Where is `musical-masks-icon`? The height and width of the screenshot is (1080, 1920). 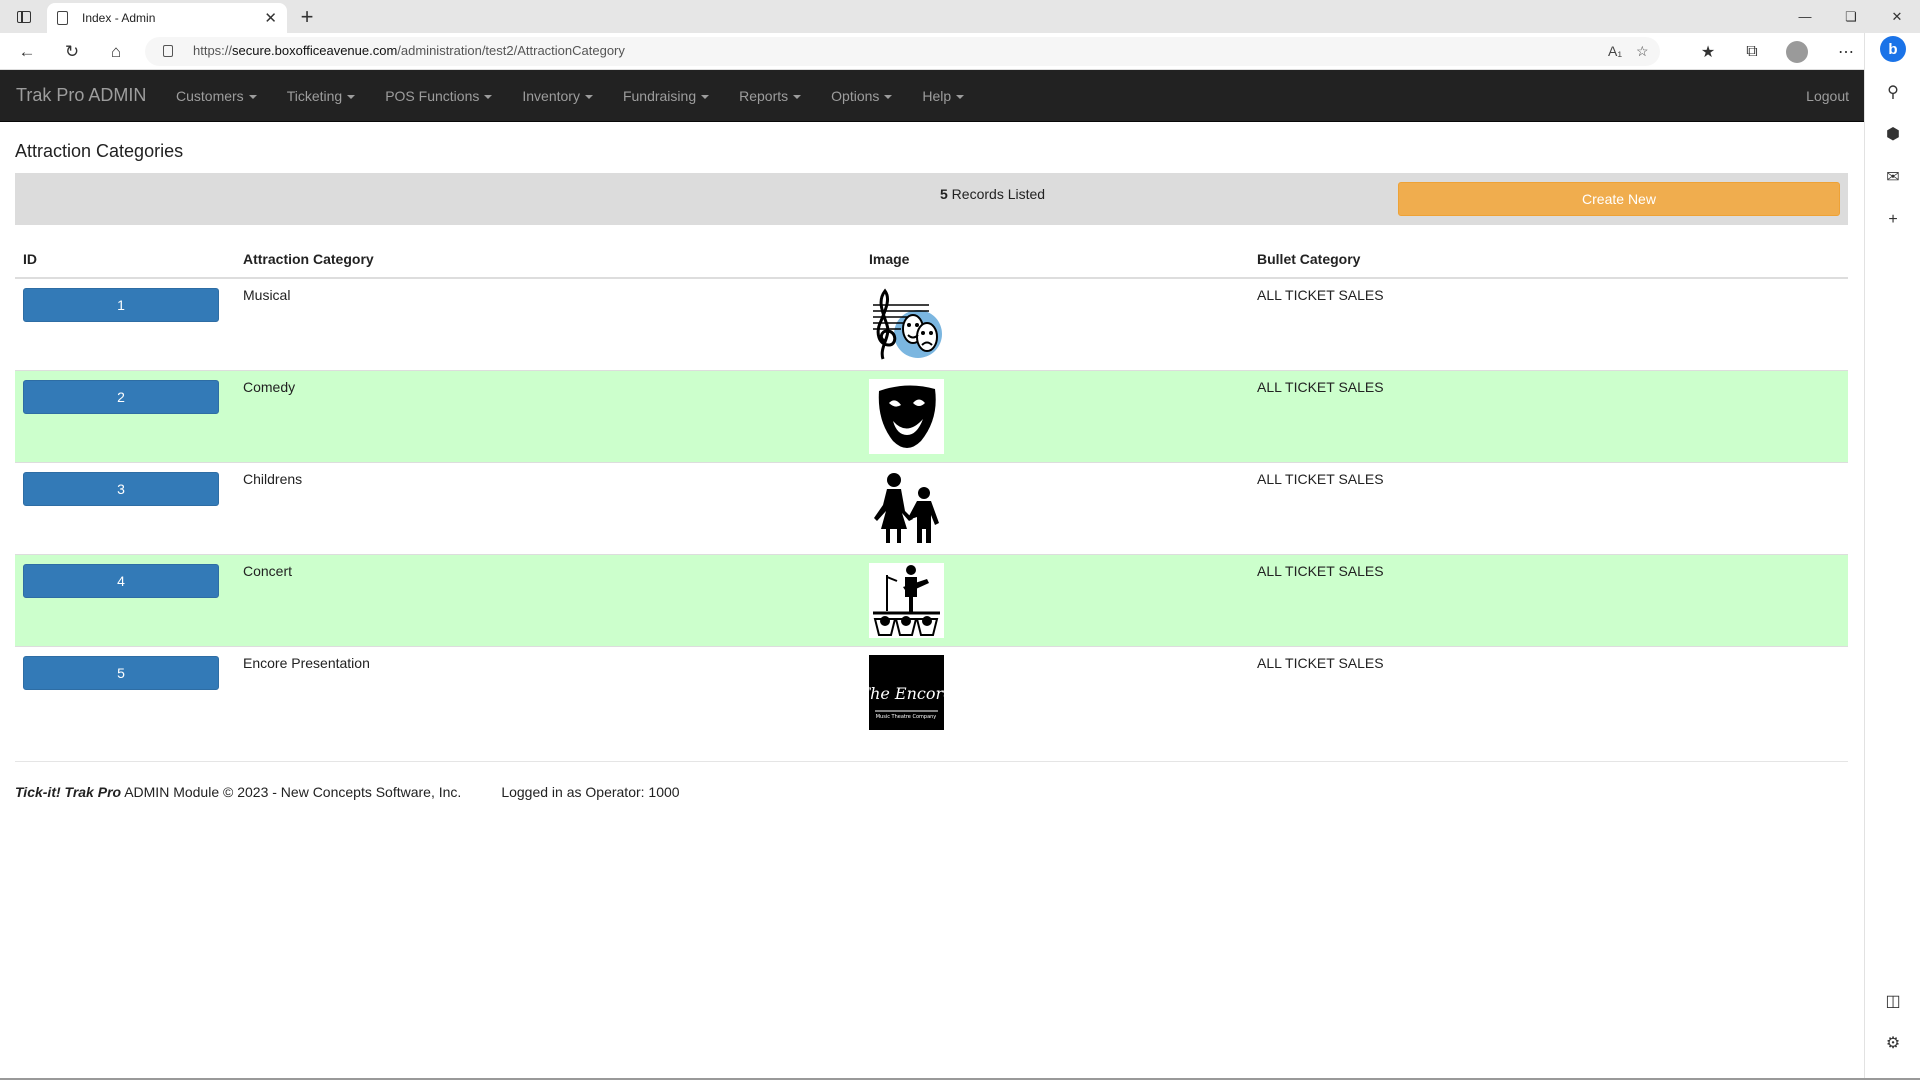
musical-masks-icon is located at coordinates (906, 324).